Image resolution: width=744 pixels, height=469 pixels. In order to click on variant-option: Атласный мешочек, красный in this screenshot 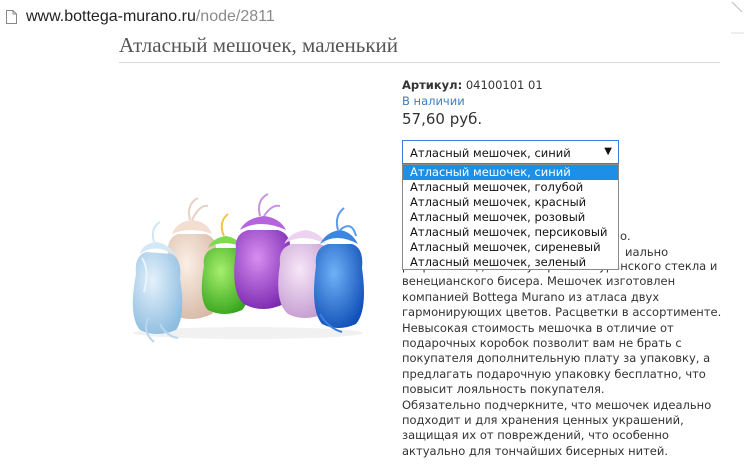, I will do `click(510, 202)`.